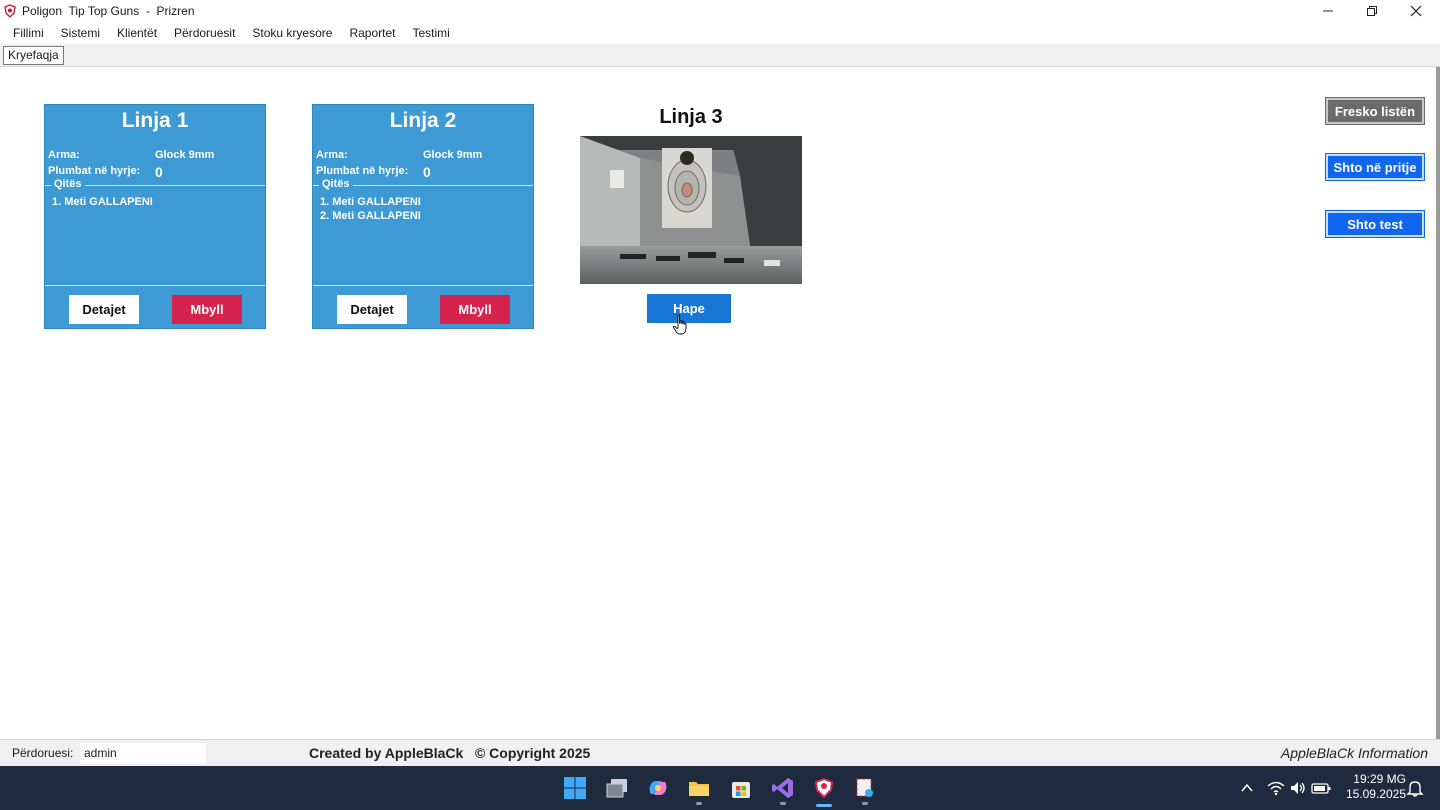 The width and height of the screenshot is (1440, 810). Describe the element at coordinates (43, 753) in the screenshot. I see `user-label: Përdoruesi:` at that location.